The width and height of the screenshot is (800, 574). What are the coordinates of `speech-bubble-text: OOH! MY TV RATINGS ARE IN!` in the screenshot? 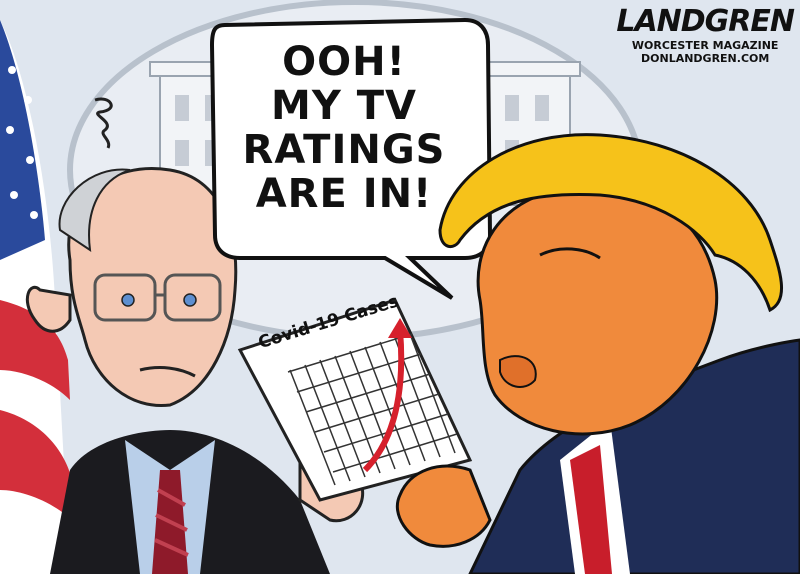 It's located at (344, 128).